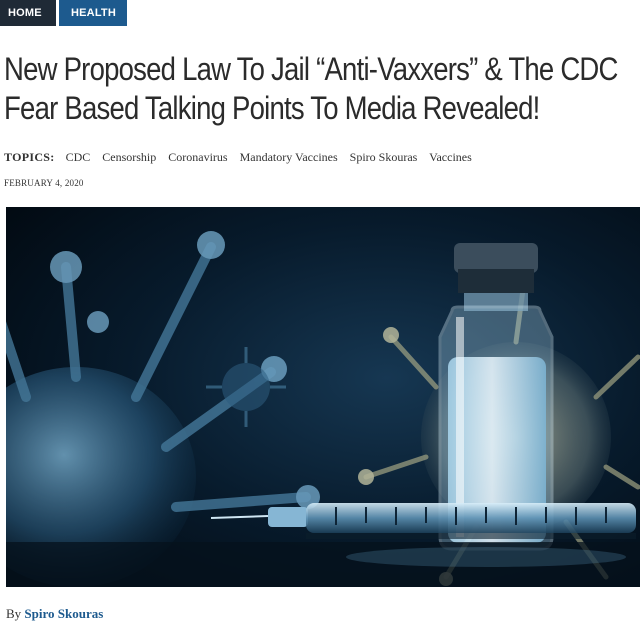 Image resolution: width=640 pixels, height=639 pixels. I want to click on byline: By Spiro Skouras, so click(54, 614).